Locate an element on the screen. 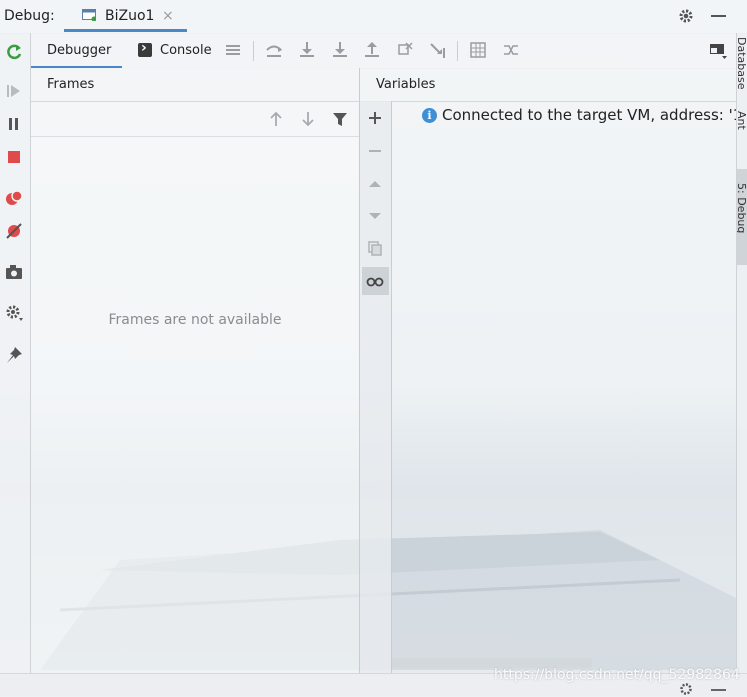  console-icon is located at coordinates (145, 48).